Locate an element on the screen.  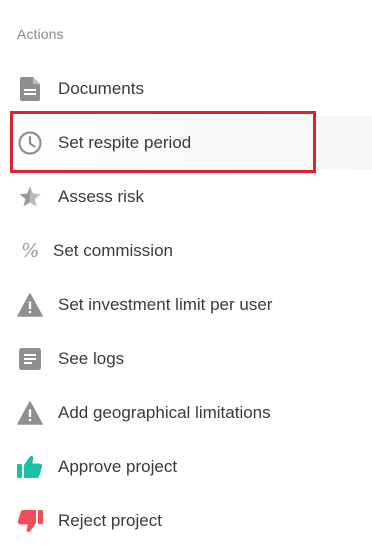
action-assess-risk: Assess risk is located at coordinates (186, 197).